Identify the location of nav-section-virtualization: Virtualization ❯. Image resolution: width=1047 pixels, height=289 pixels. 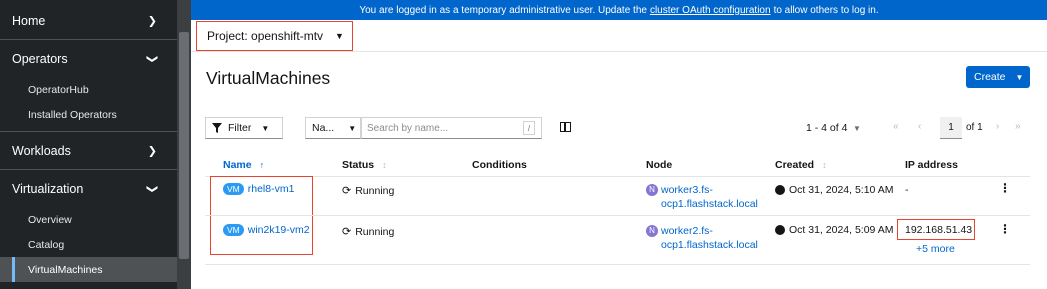
(88, 189).